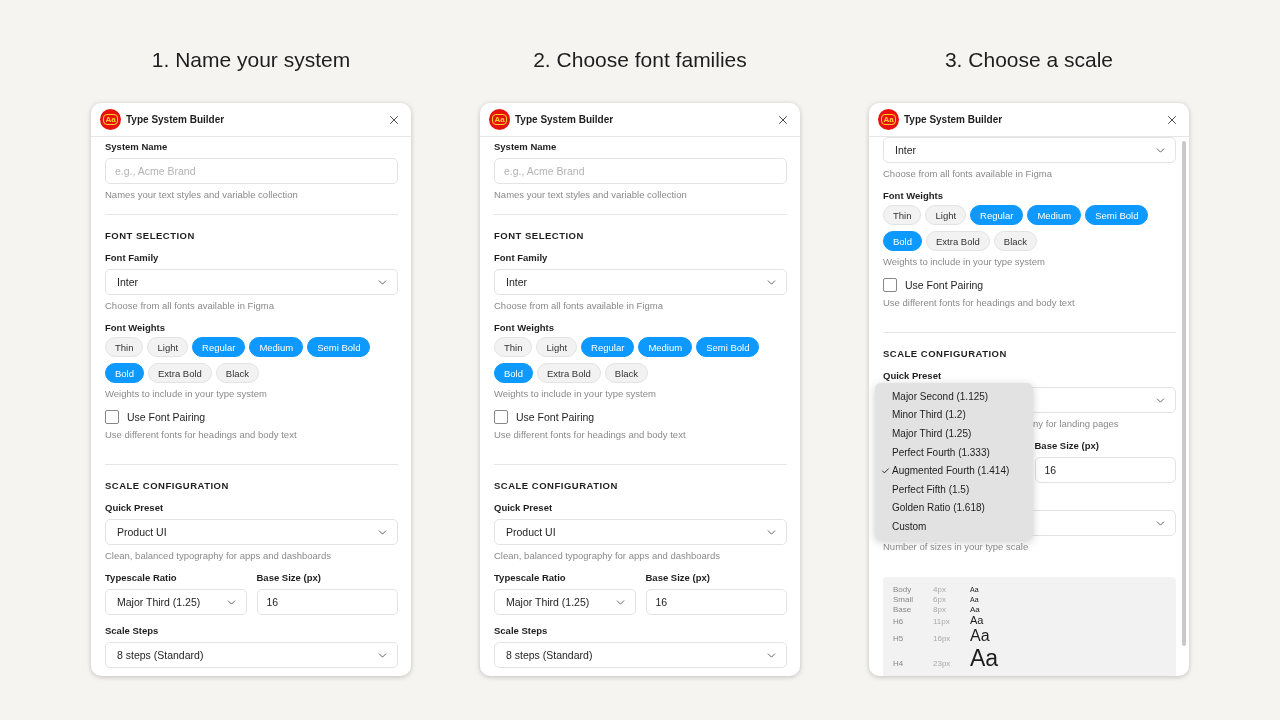  I want to click on hint-text: ny for landing pages, so click(1076, 423).